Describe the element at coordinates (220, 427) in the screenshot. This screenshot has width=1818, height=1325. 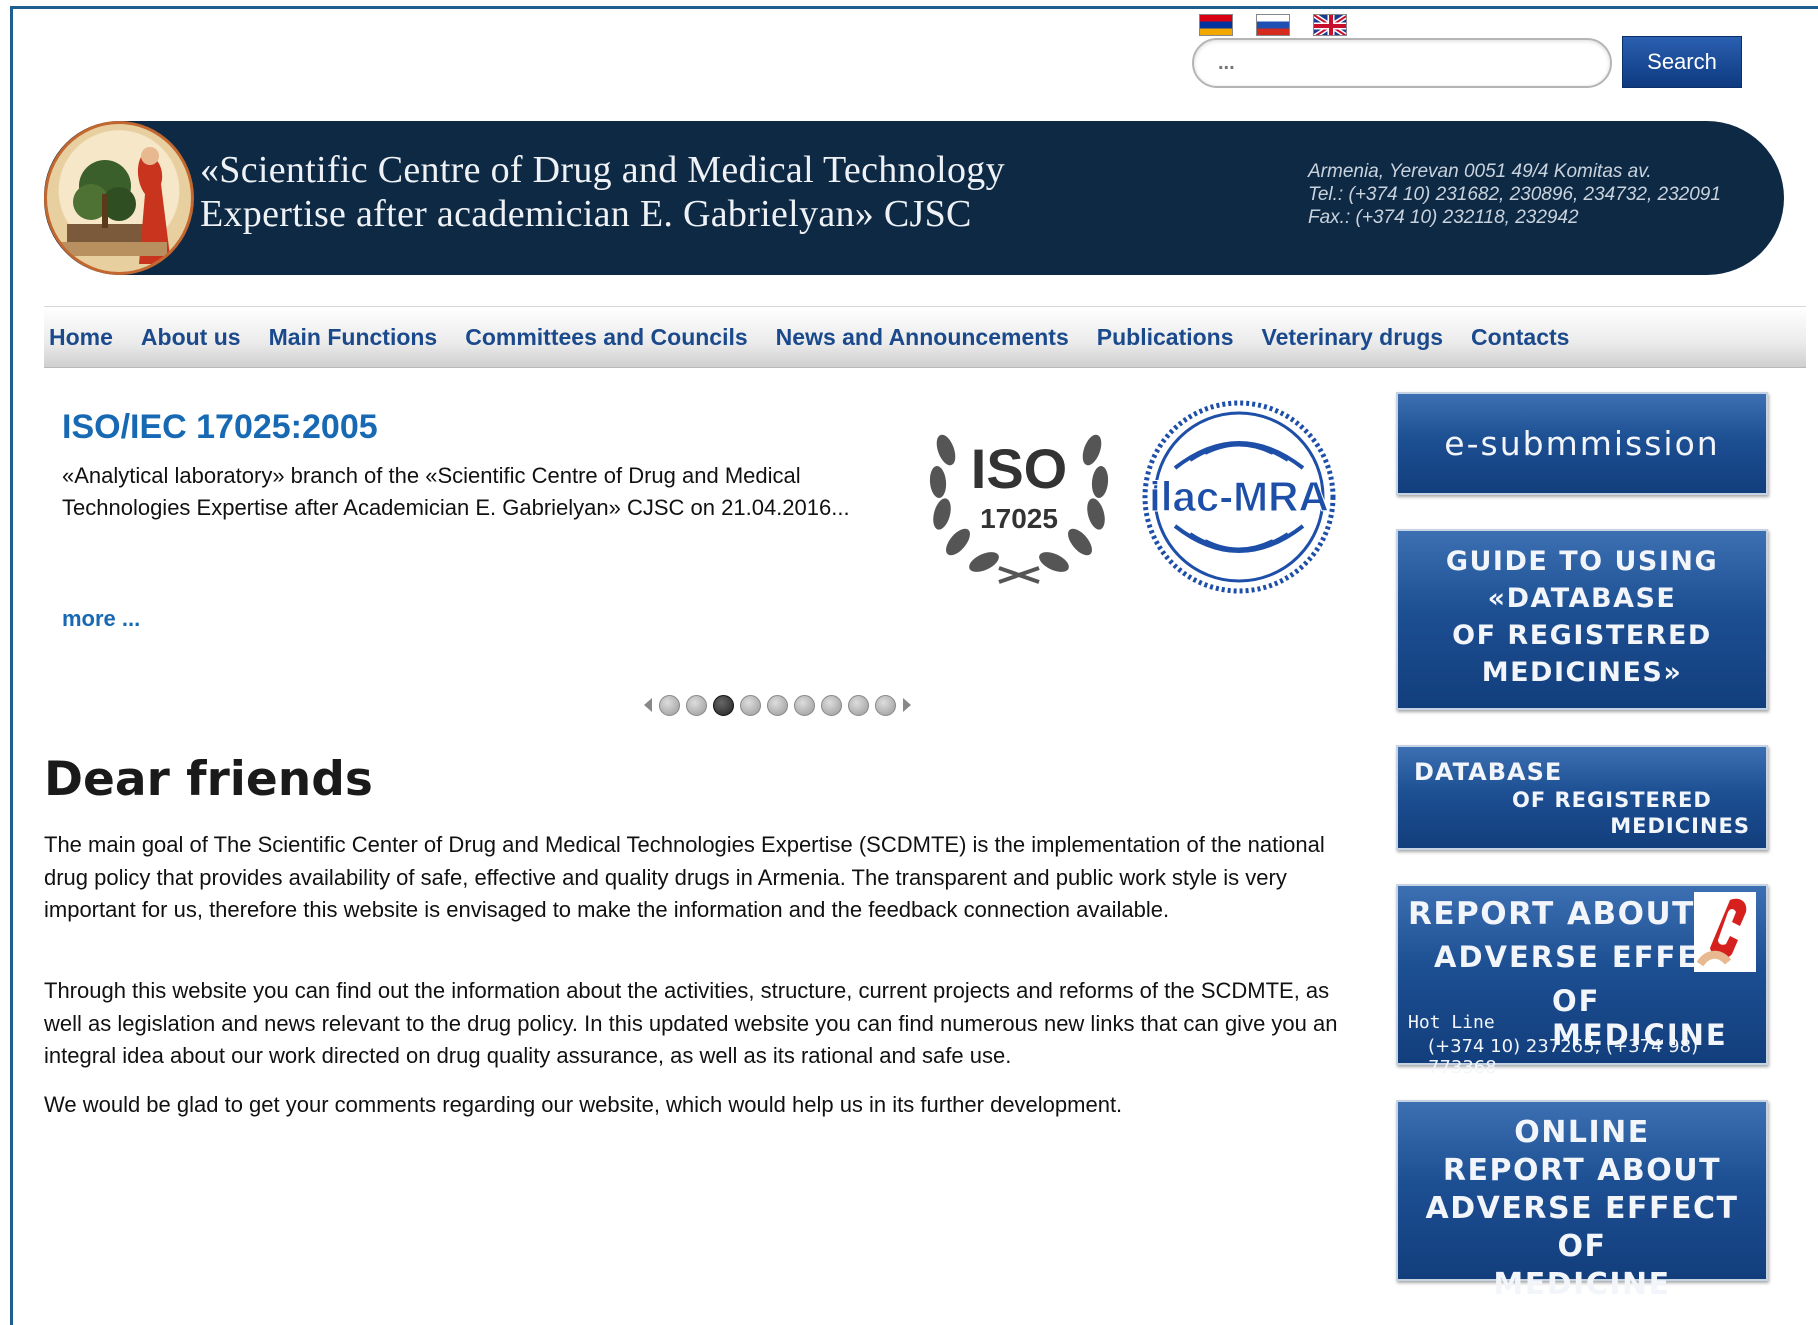
I see `featured-title: ISO/IEC 17025:2005` at that location.